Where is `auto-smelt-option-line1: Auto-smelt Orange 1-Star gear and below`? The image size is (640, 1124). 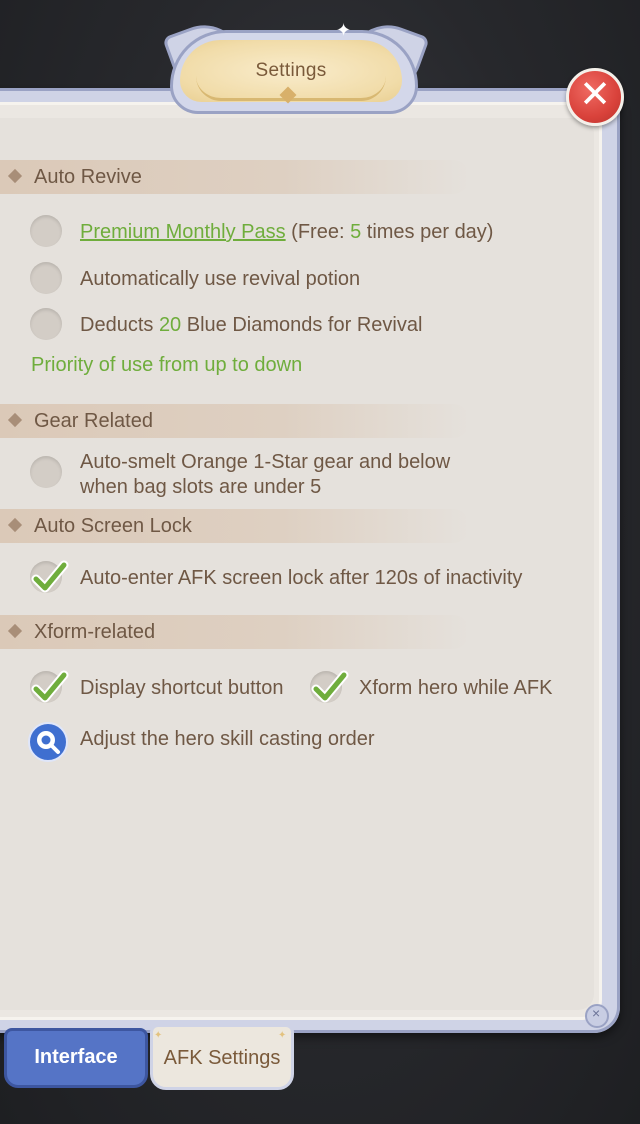
auto-smelt-option-line1: Auto-smelt Orange 1-Star gear and below is located at coordinates (265, 462).